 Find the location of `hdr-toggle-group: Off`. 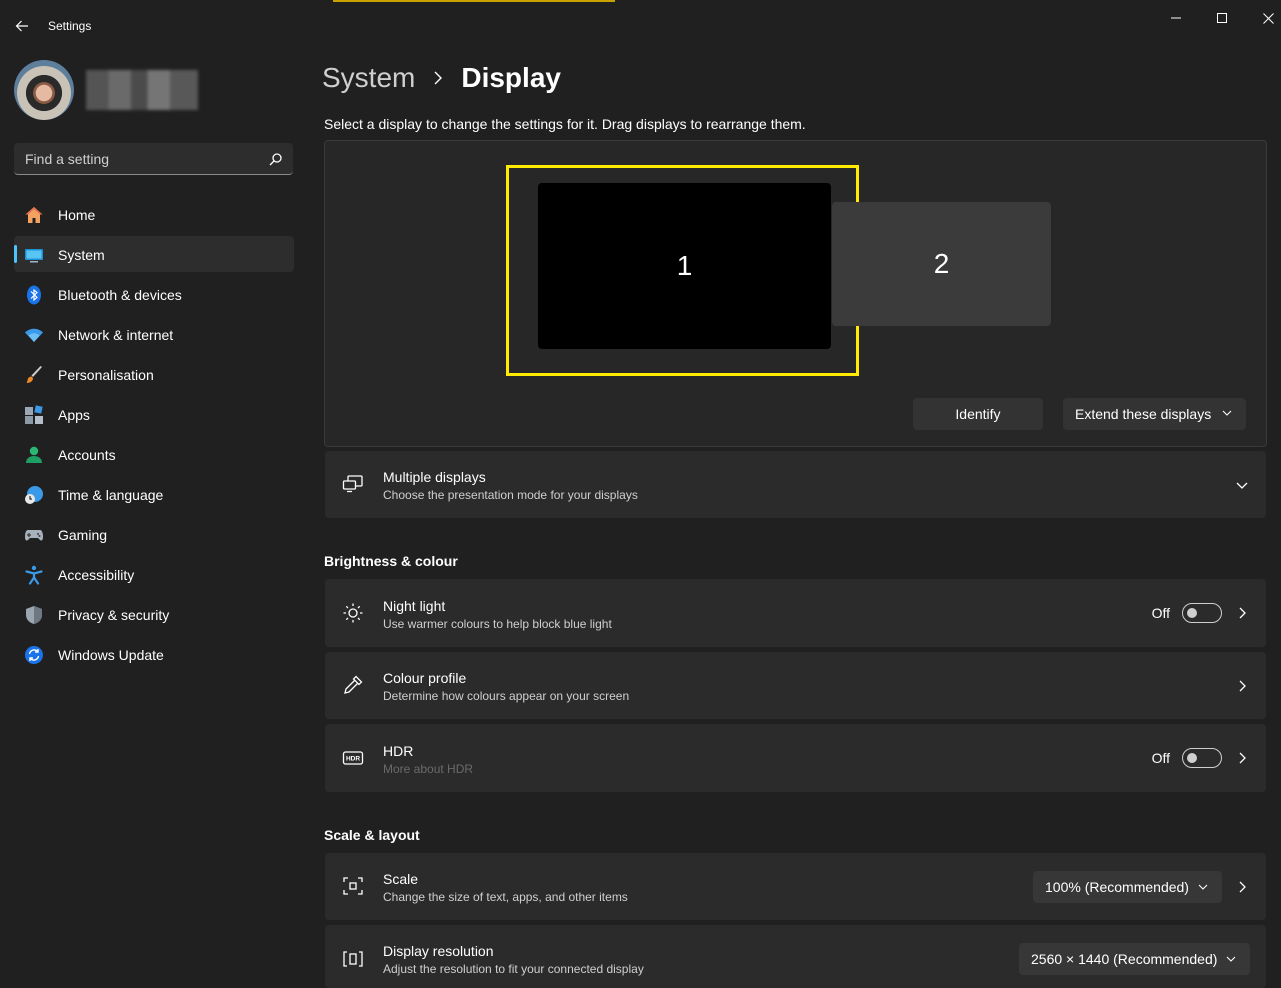

hdr-toggle-group: Off is located at coordinates (1187, 758).